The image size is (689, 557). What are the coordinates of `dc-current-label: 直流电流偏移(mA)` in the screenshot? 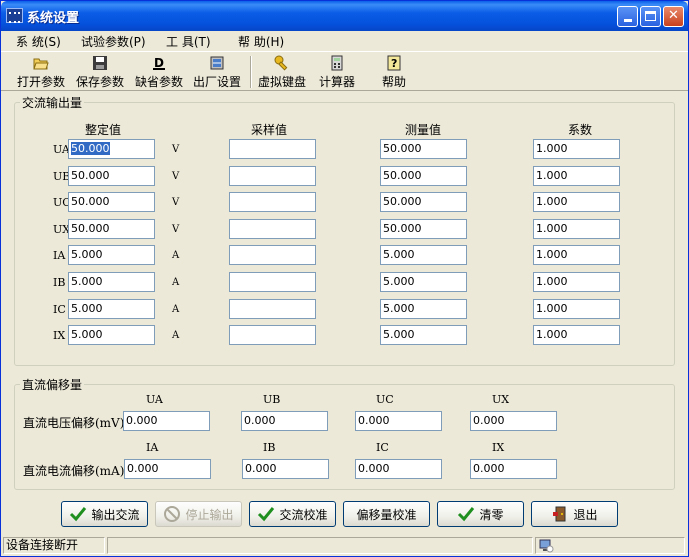 It's located at (74, 471).